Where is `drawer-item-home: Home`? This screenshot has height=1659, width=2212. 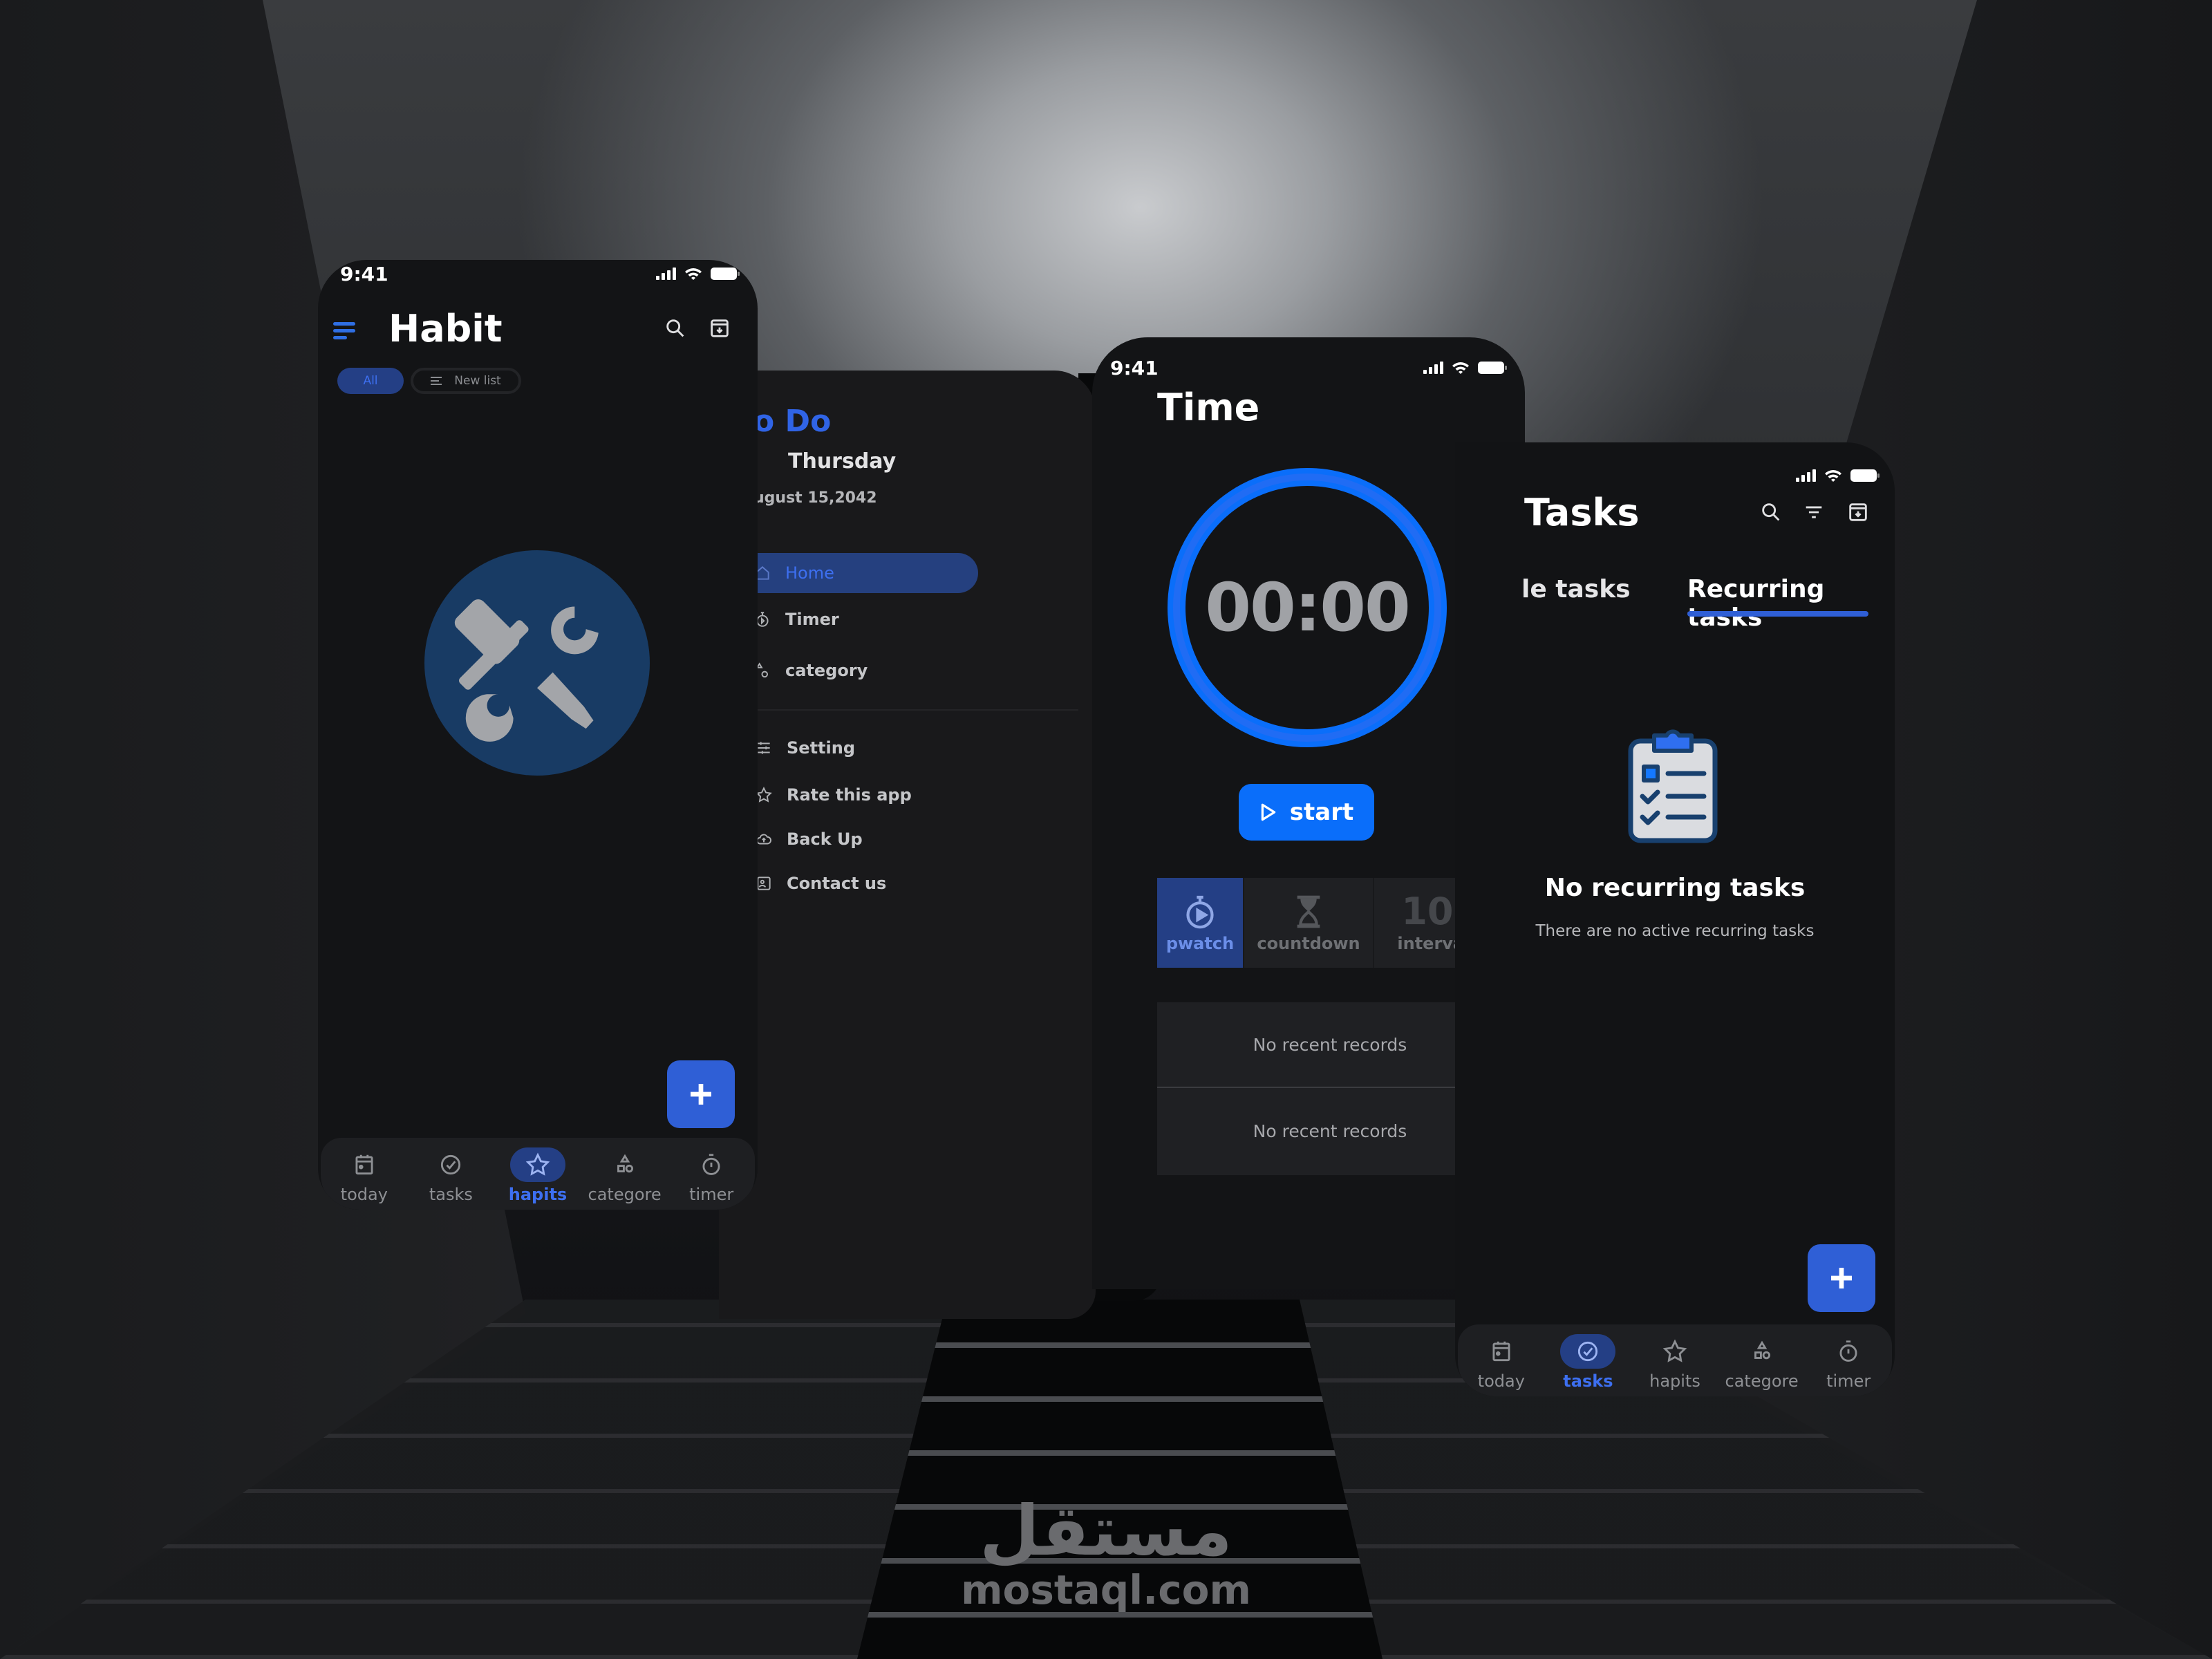 drawer-item-home: Home is located at coordinates (848, 573).